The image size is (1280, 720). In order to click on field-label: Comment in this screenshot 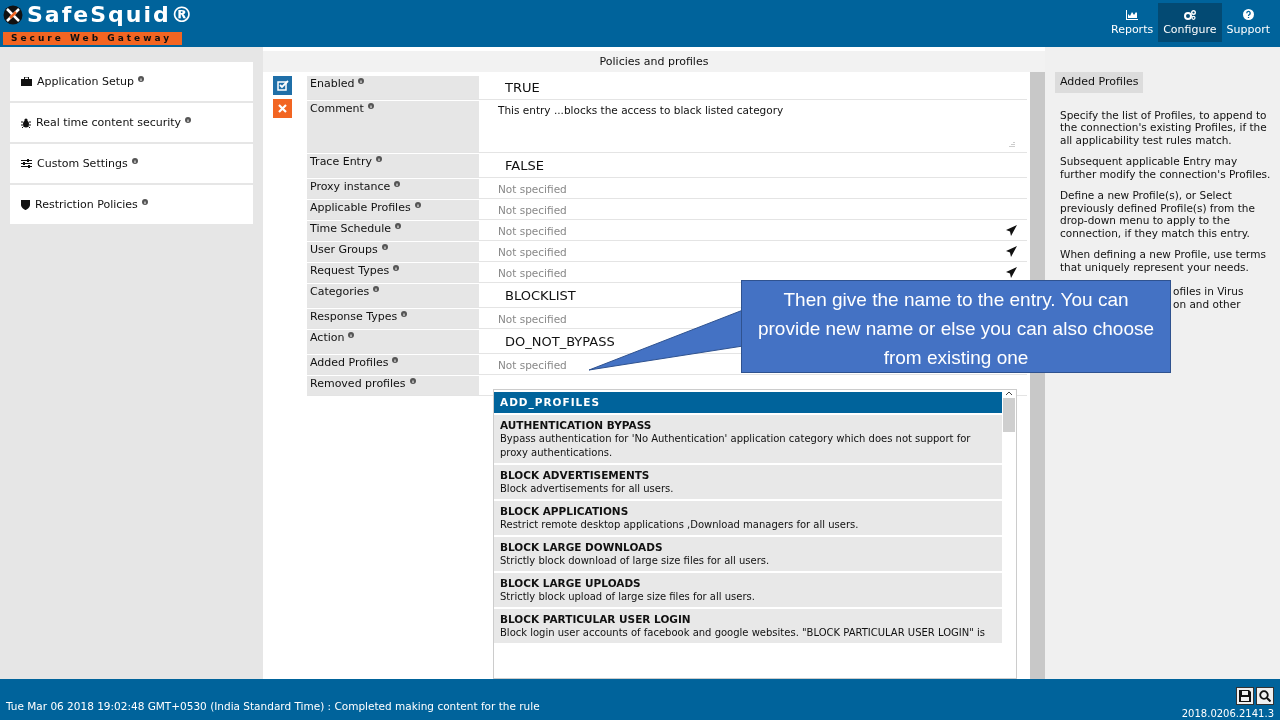, I will do `click(393, 126)`.